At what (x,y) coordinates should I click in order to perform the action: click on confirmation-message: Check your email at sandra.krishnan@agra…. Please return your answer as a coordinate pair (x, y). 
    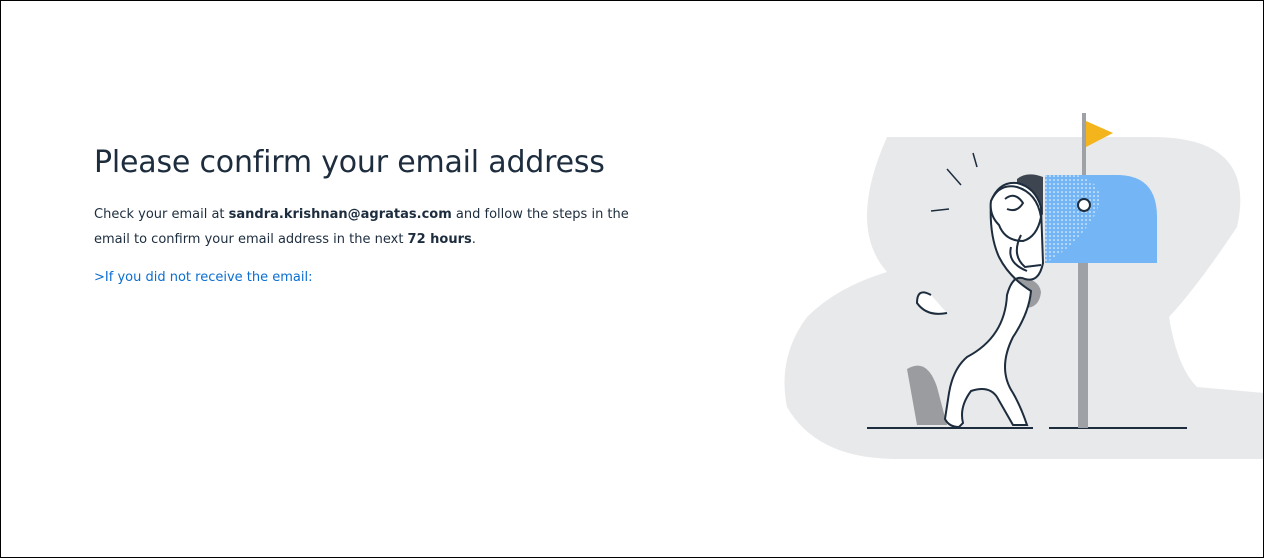
    Looking at the image, I should click on (374, 227).